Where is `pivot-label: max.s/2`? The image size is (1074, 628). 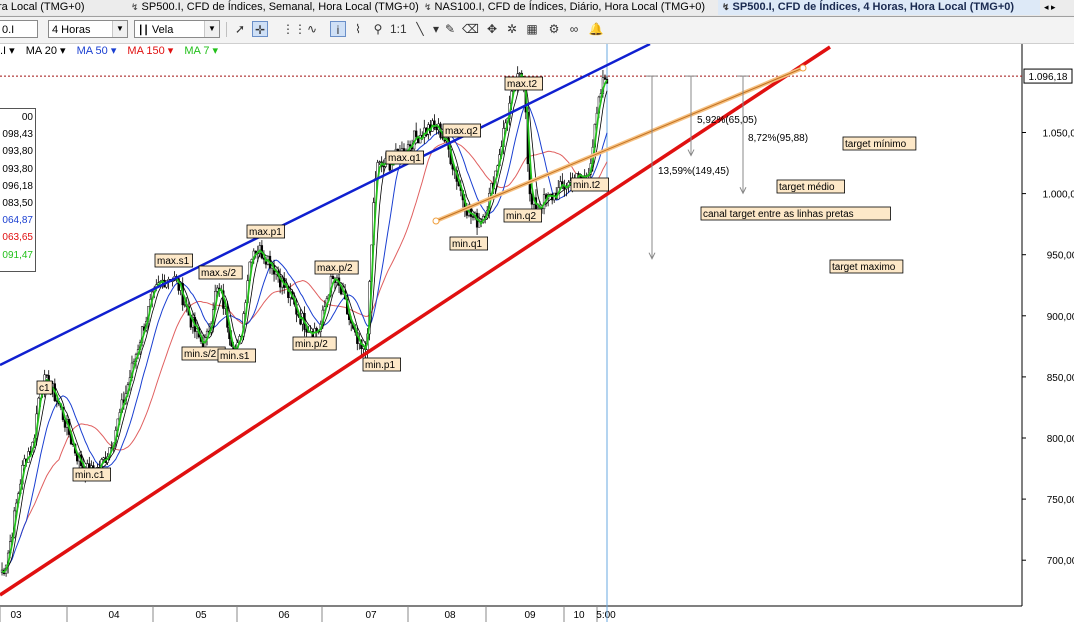 pivot-label: max.s/2 is located at coordinates (220, 272).